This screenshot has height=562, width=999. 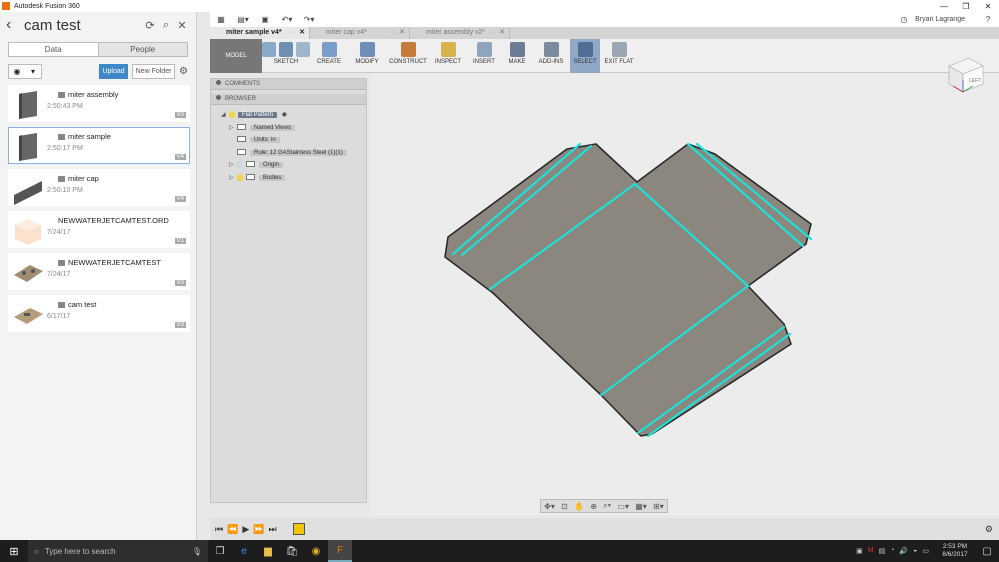 I want to click on close-window-button: ✕, so click(x=988, y=6).